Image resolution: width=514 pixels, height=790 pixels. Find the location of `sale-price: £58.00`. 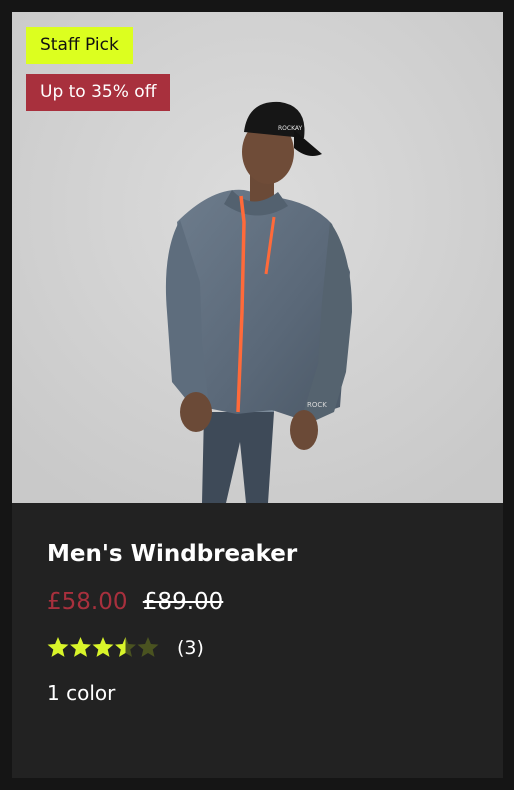

sale-price: £58.00 is located at coordinates (87, 602).